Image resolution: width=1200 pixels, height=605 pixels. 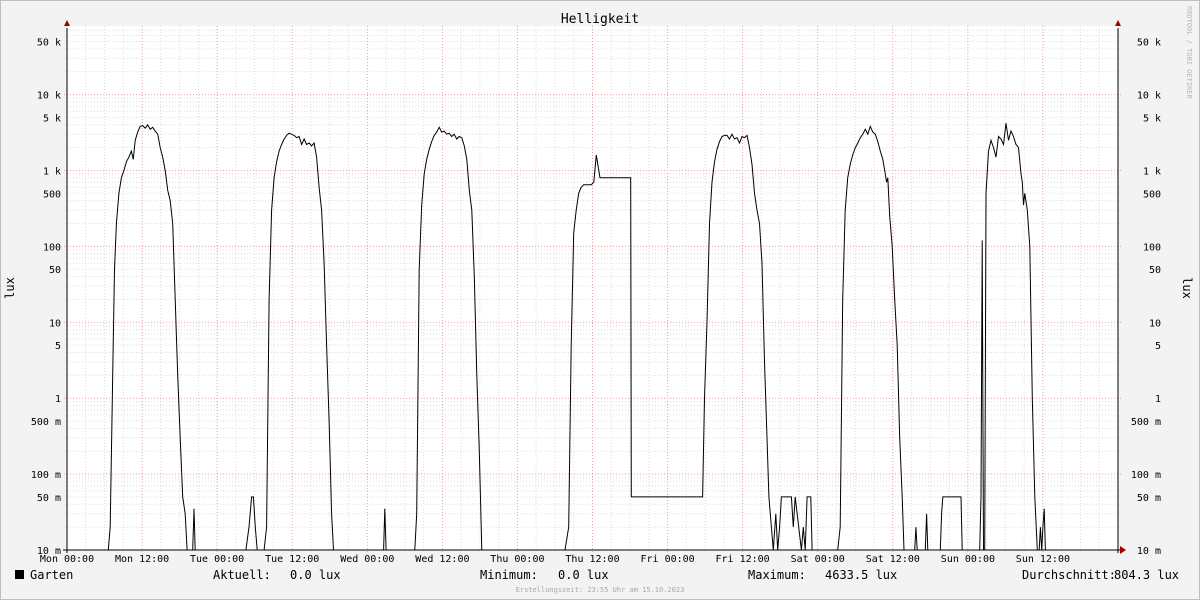 I want to click on x-tick-label: Sun 00:00, so click(x=968, y=559).